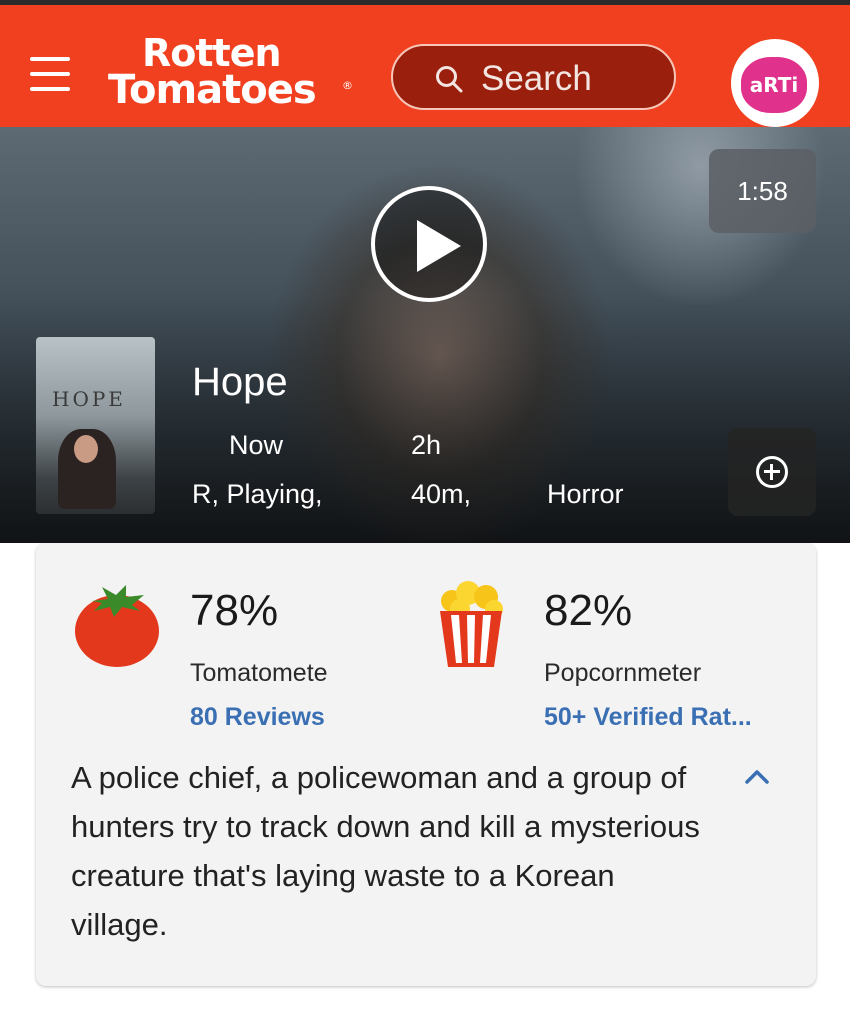 The height and width of the screenshot is (1016, 850). I want to click on search-placeholder: Search, so click(536, 78).